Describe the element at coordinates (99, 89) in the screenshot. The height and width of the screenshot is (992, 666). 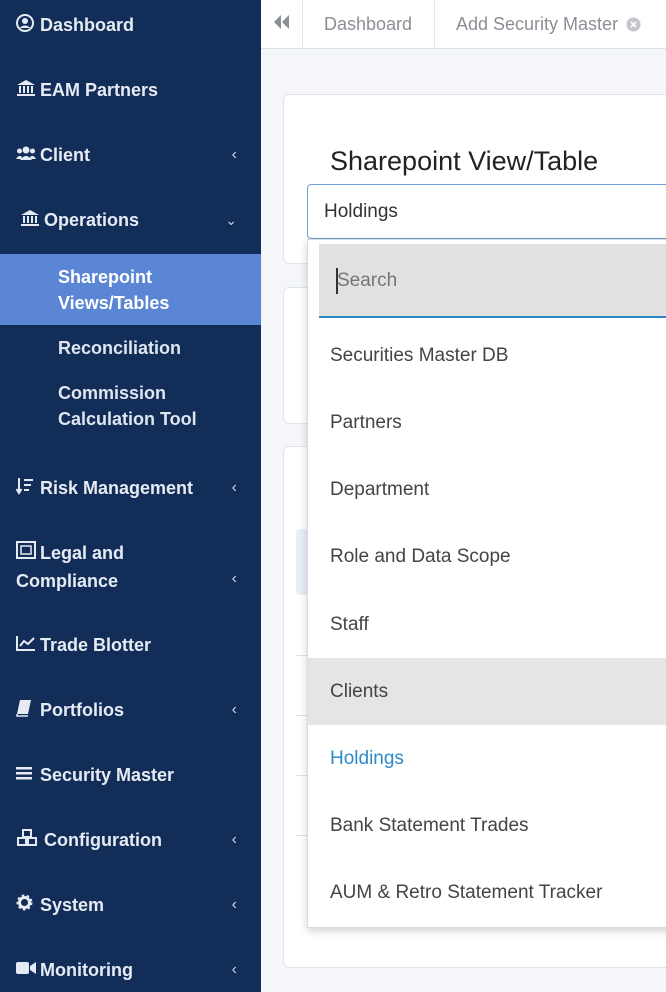
I see `sidebar-item-label: EAM Partners` at that location.